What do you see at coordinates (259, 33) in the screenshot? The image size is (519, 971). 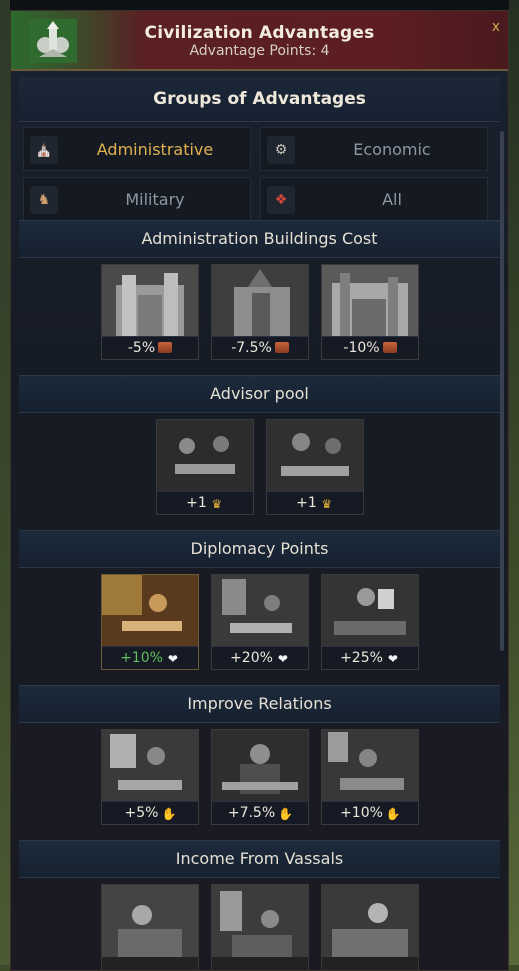 I see `window-title: Civilization Advantages` at bounding box center [259, 33].